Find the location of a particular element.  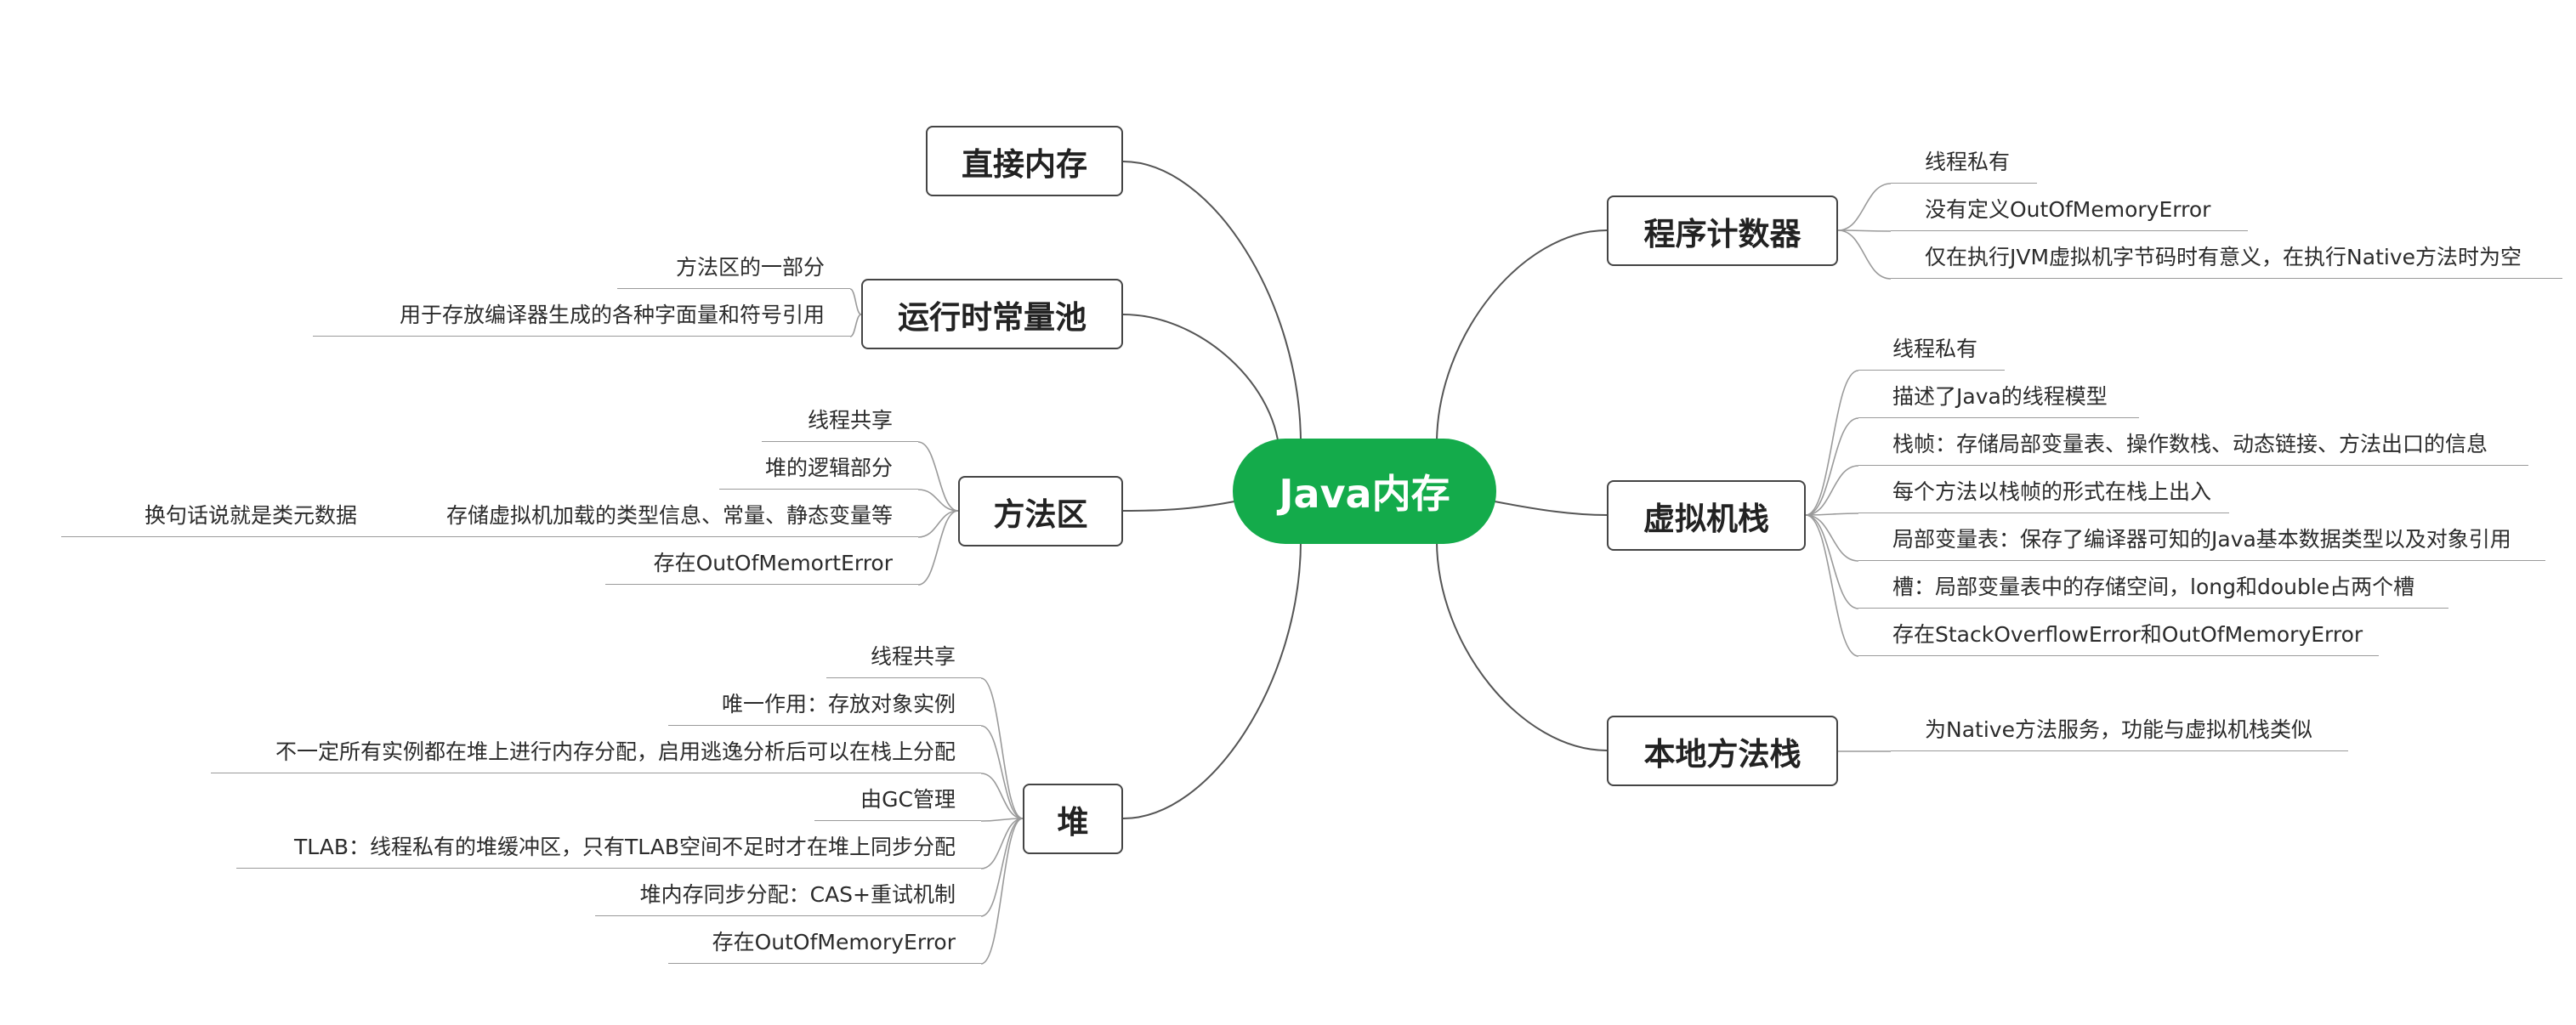

topic-label: 程序计数器 is located at coordinates (1722, 233).